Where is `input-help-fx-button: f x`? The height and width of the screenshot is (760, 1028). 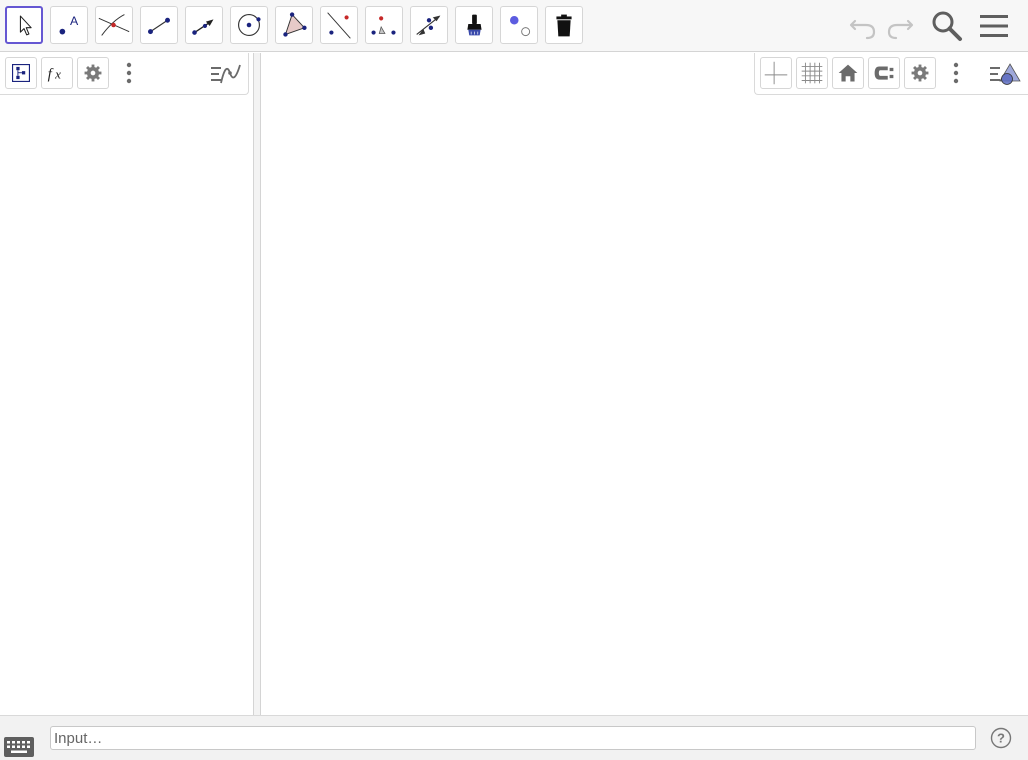
input-help-fx-button: f x is located at coordinates (57, 73).